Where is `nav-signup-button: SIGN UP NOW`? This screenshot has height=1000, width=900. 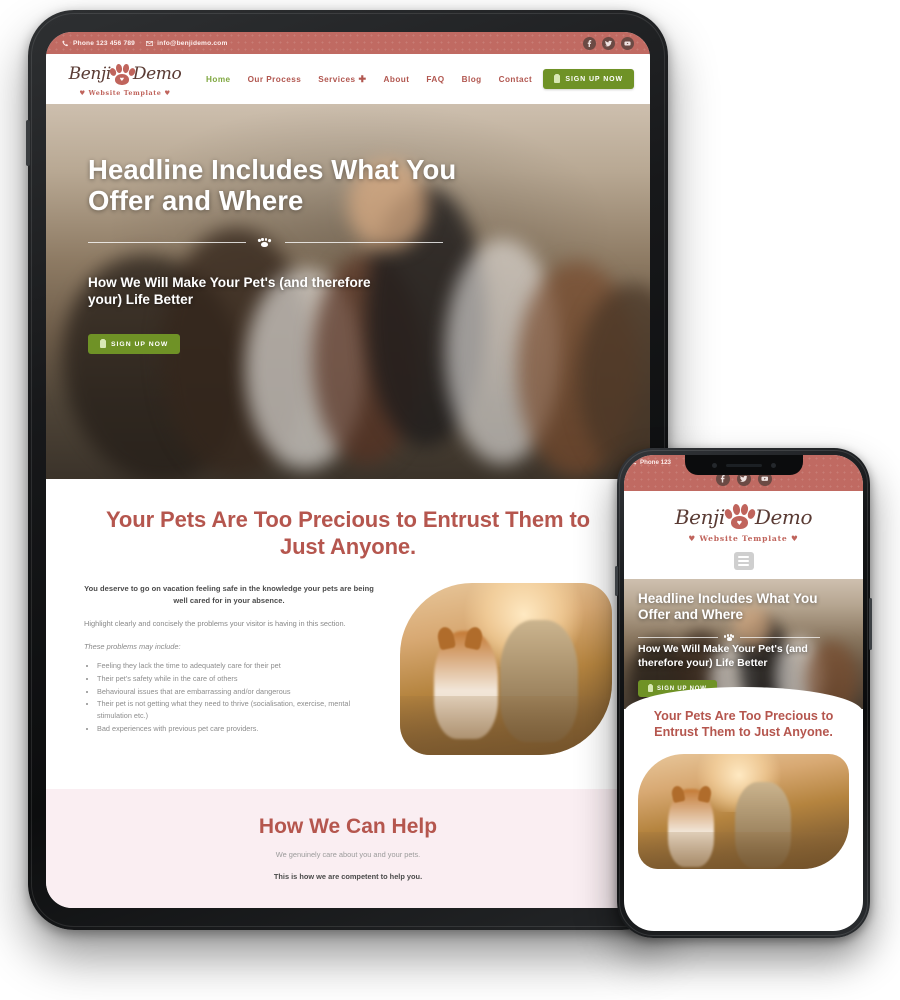 nav-signup-button: SIGN UP NOW is located at coordinates (588, 79).